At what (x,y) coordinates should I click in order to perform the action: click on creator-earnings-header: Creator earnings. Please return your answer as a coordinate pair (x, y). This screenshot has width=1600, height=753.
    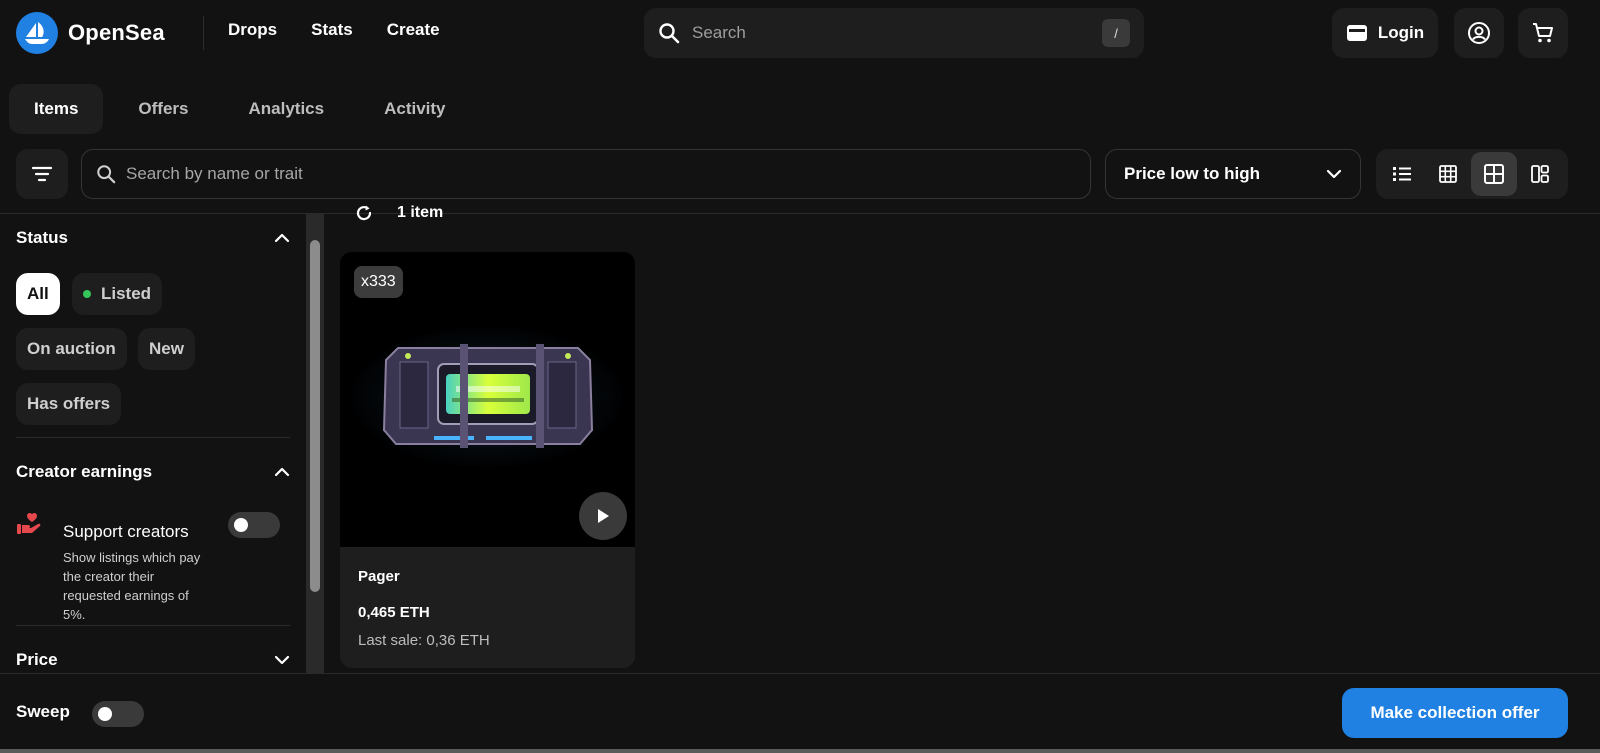
    Looking at the image, I should click on (153, 472).